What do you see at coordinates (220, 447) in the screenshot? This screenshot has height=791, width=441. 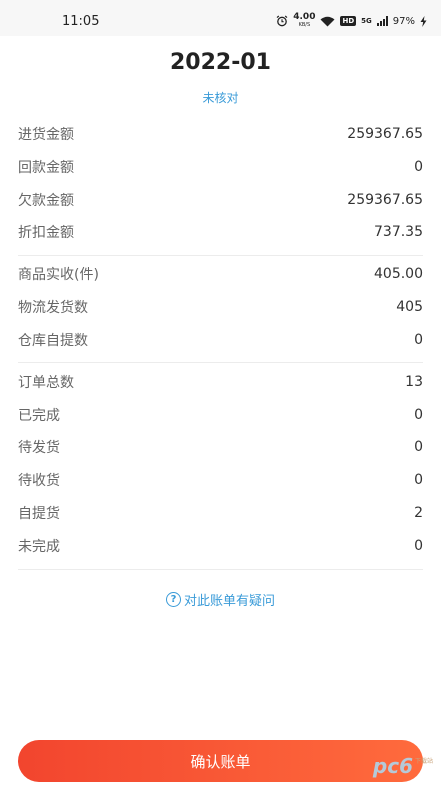 I see `row-pending-shipment: 待发货 0` at bounding box center [220, 447].